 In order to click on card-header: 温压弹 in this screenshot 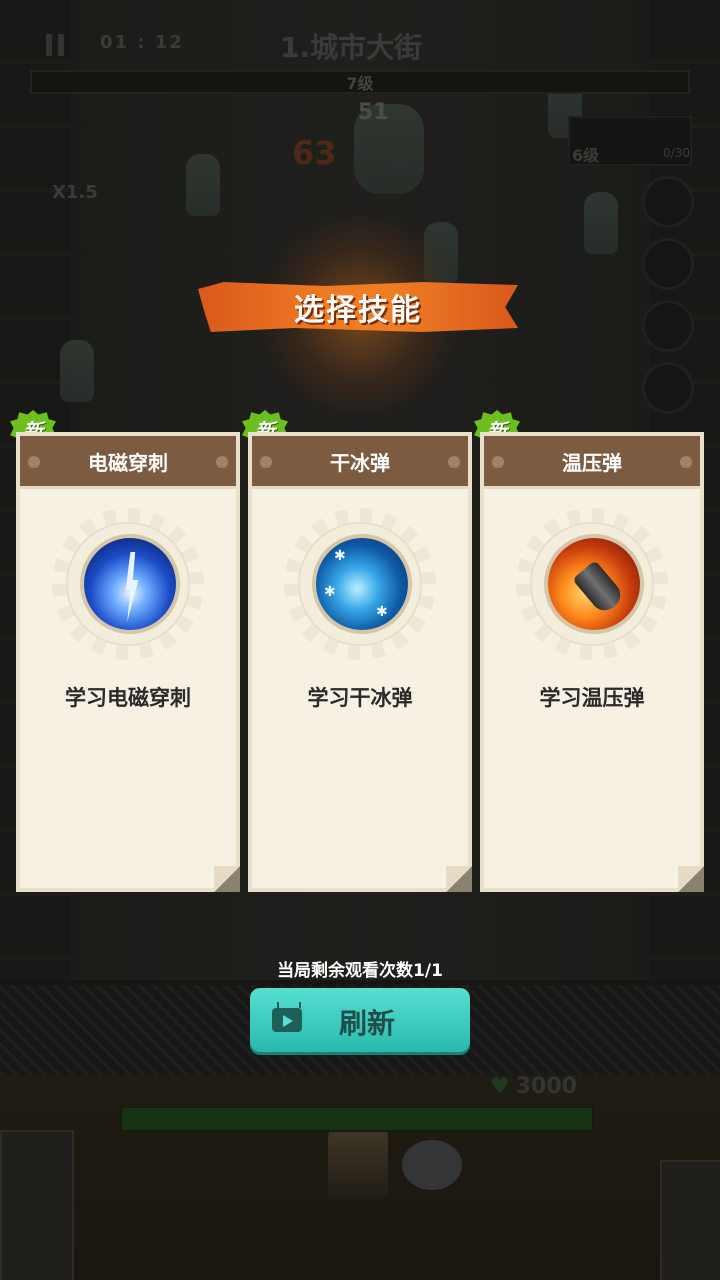, I will do `click(592, 462)`.